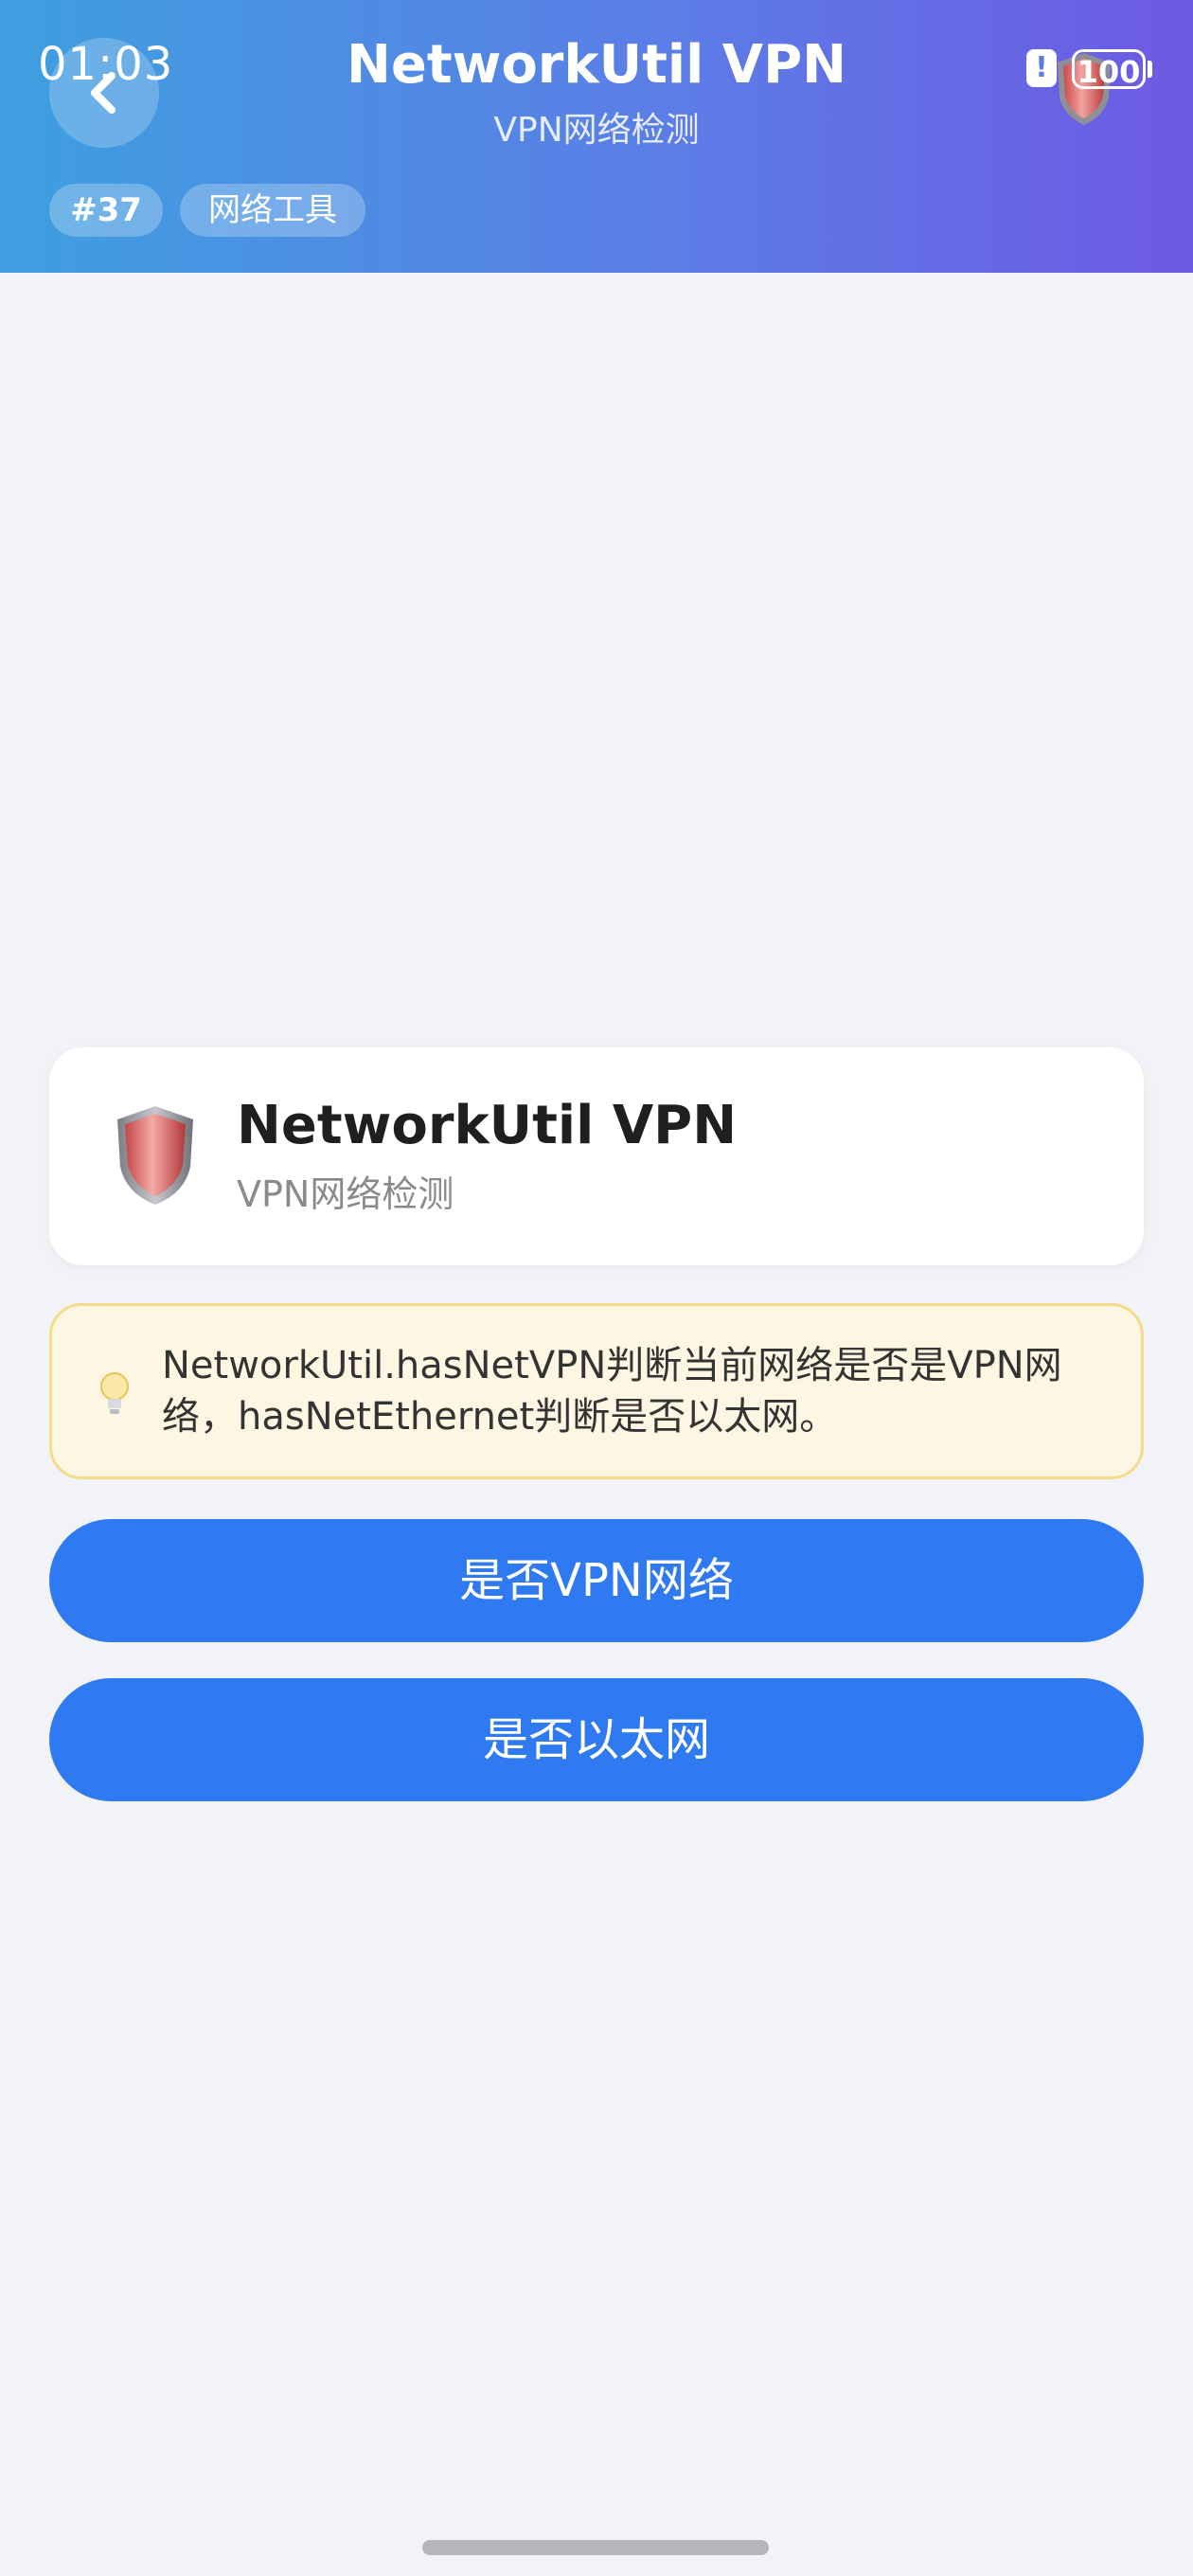  What do you see at coordinates (155, 1155) in the screenshot?
I see `shield-icon` at bounding box center [155, 1155].